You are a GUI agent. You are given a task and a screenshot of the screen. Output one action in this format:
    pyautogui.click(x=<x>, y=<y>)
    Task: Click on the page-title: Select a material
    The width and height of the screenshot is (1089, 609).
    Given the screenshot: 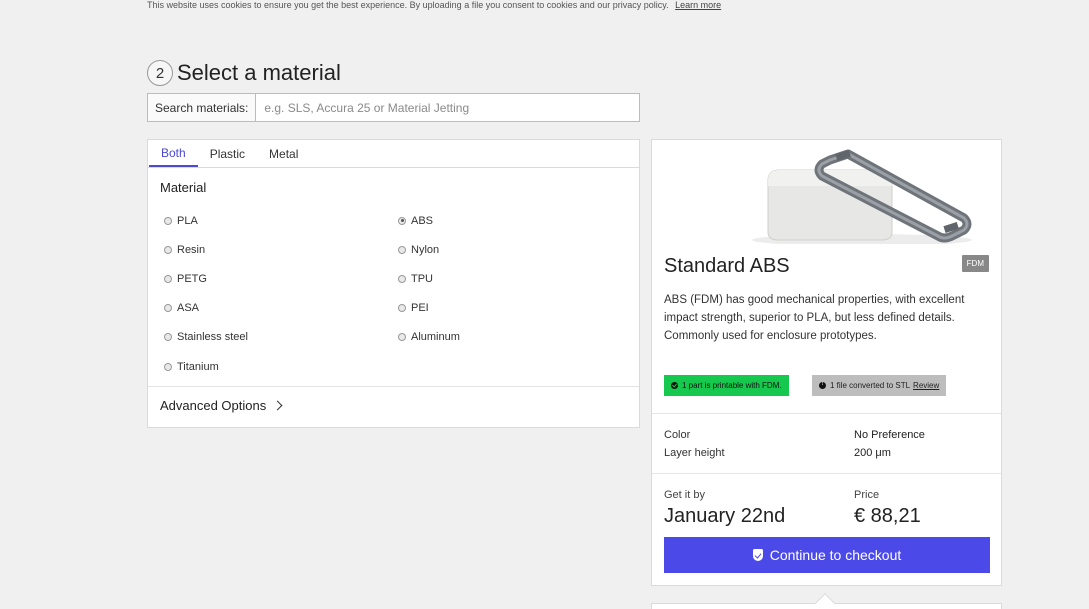 What is the action you would take?
    pyautogui.click(x=259, y=72)
    